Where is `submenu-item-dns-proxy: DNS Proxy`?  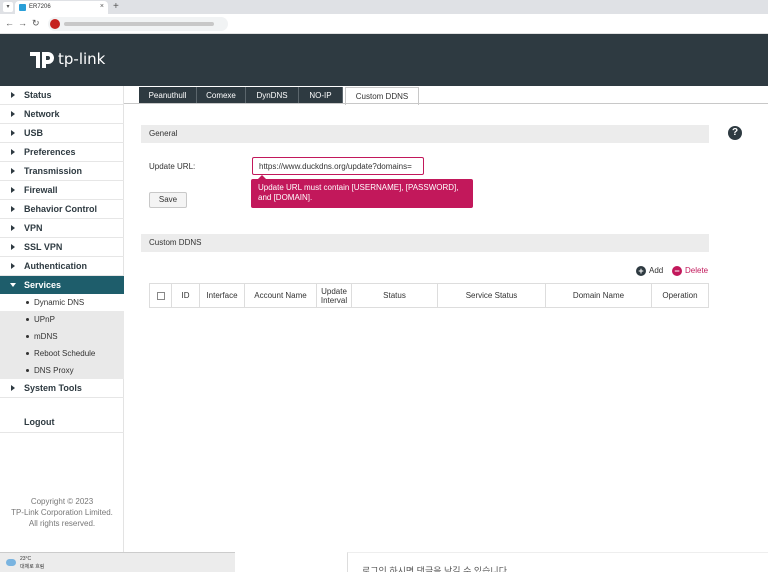 submenu-item-dns-proxy: DNS Proxy is located at coordinates (62, 370).